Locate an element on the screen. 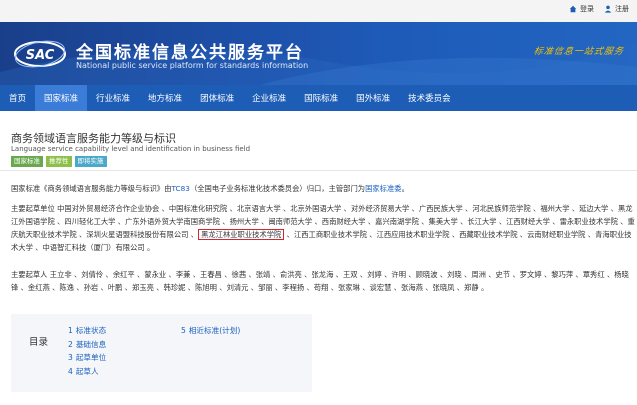 This screenshot has width=637, height=405. nav-item: 企业标准 is located at coordinates (269, 98).